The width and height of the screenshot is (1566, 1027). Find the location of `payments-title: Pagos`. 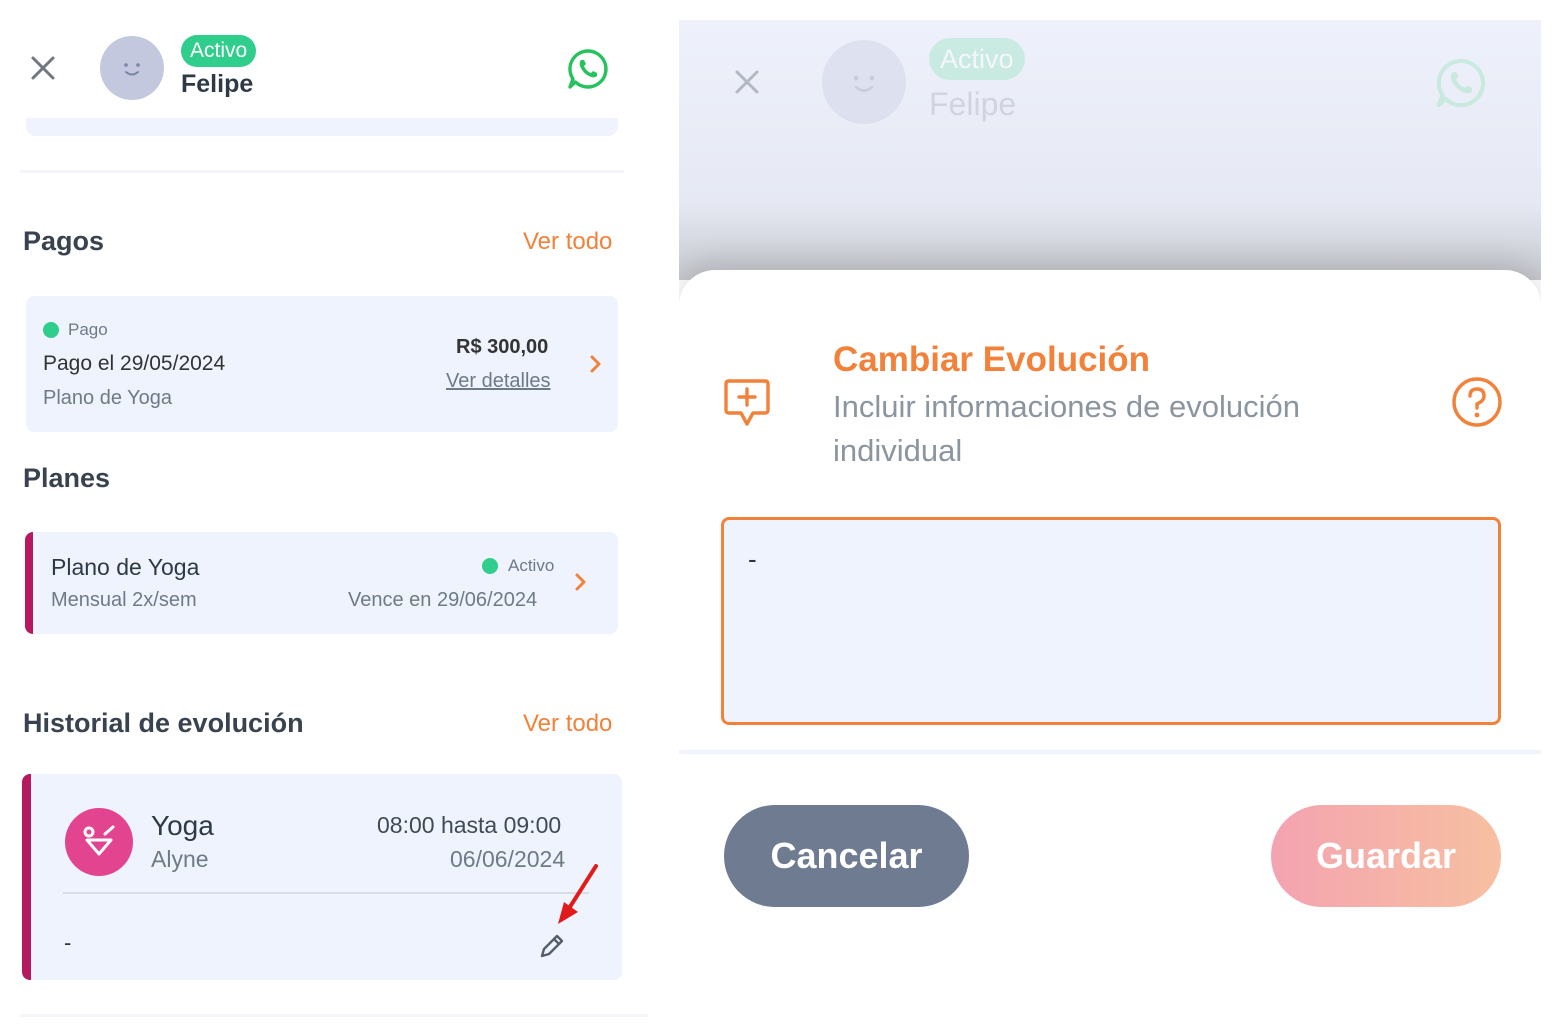

payments-title: Pagos is located at coordinates (64, 241).